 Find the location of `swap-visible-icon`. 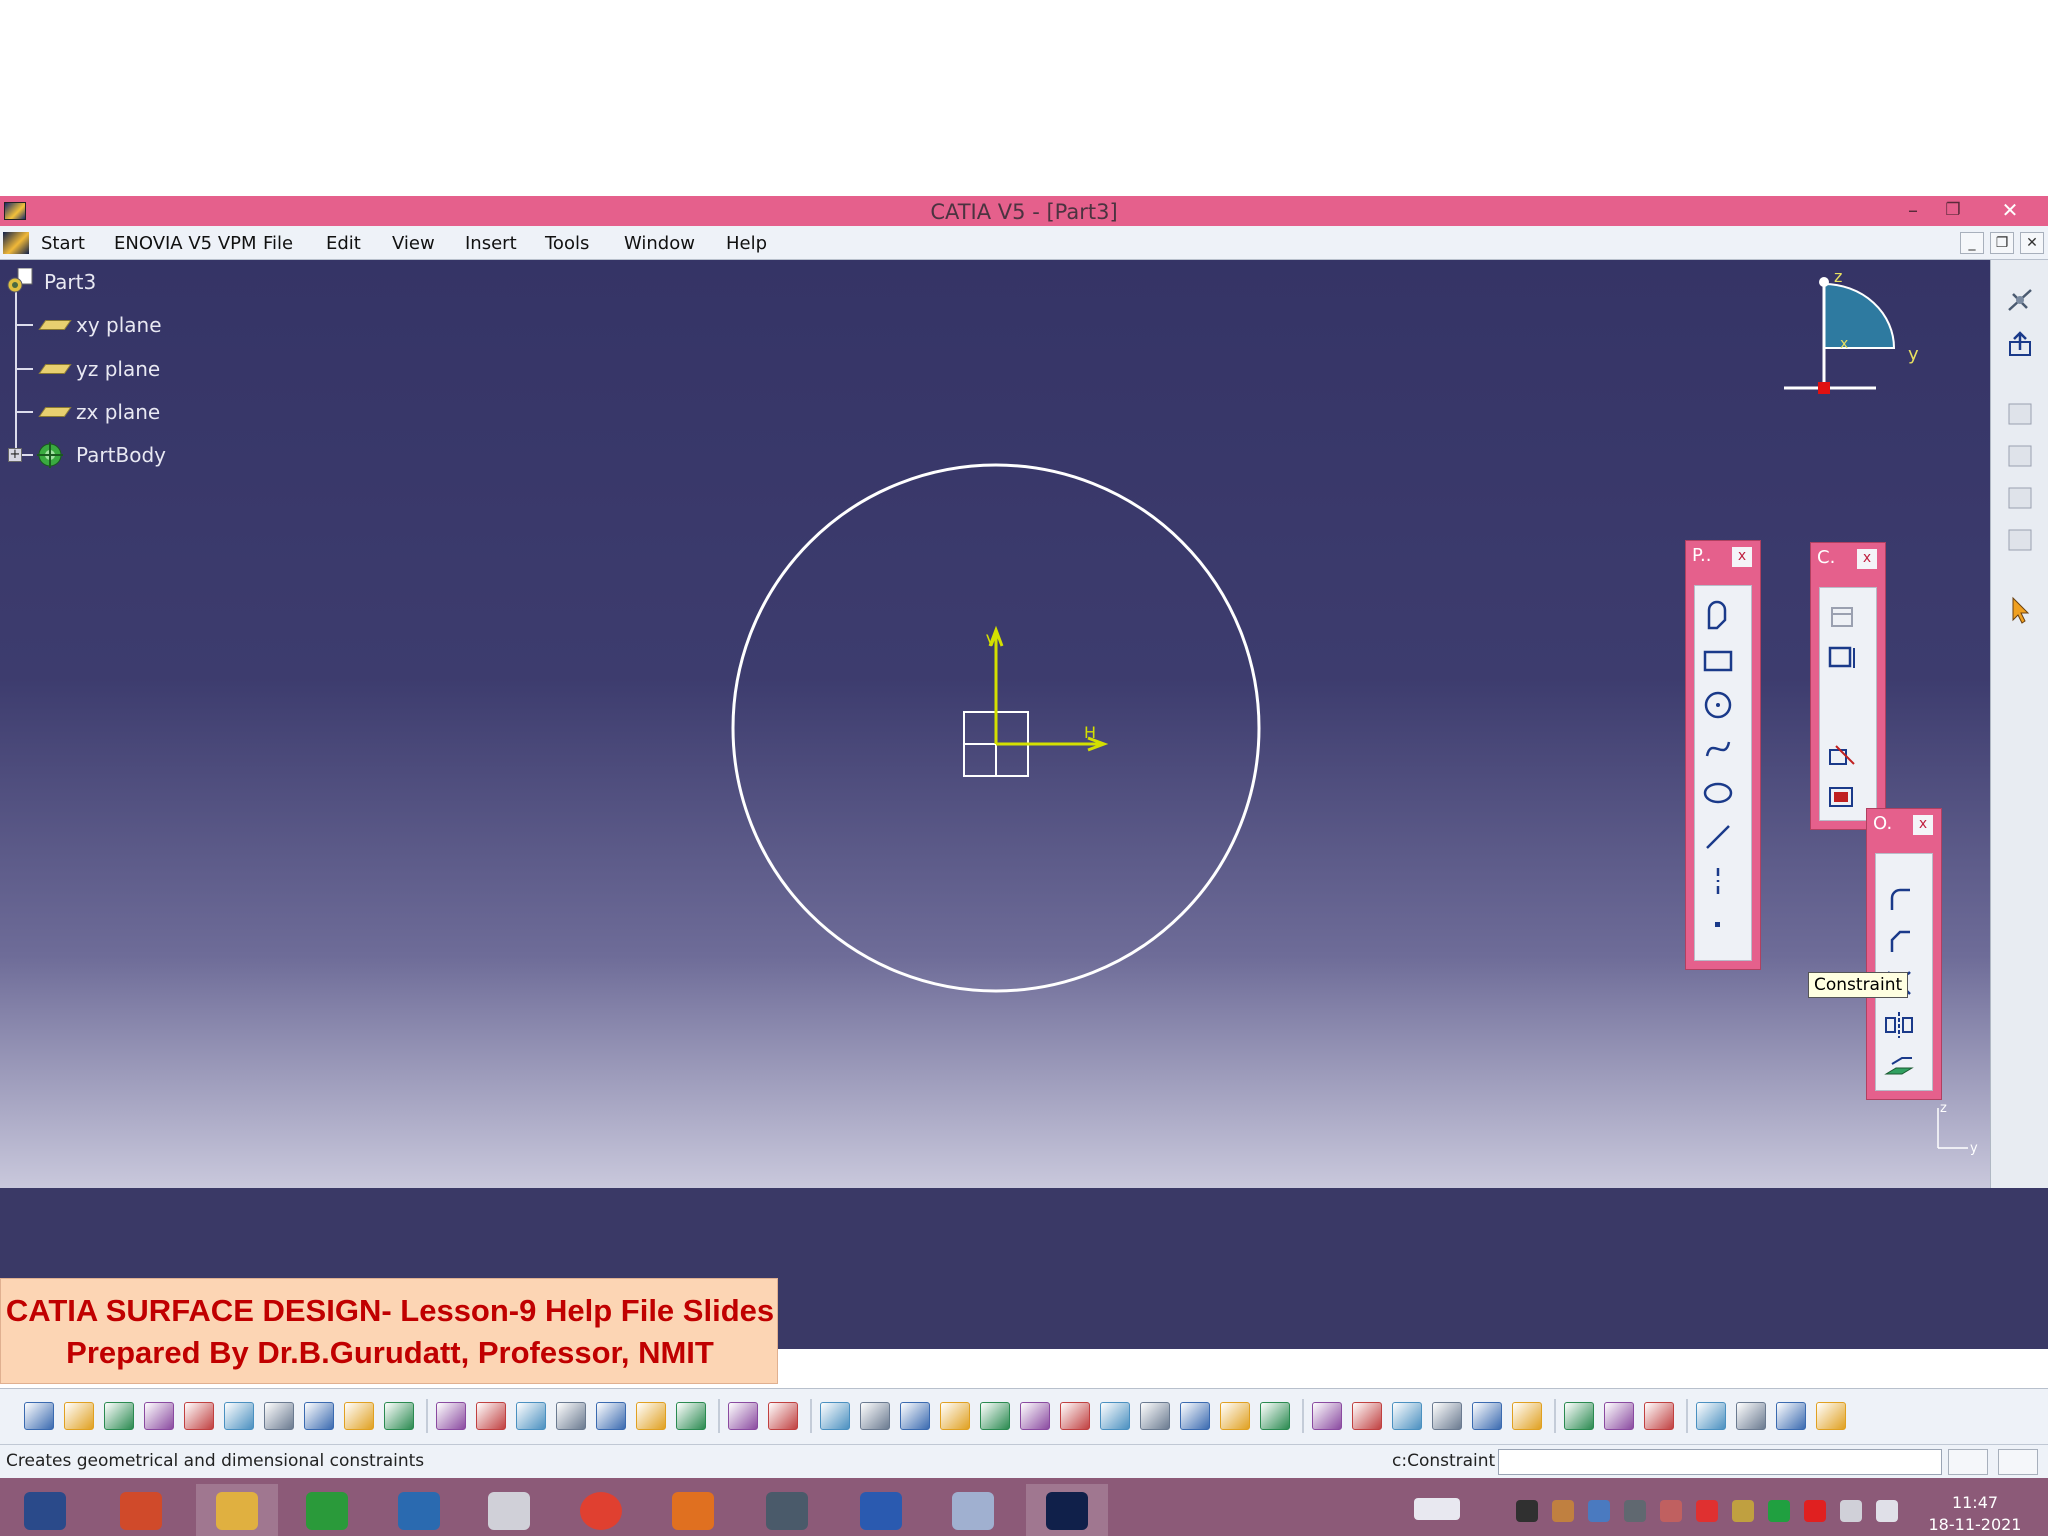

swap-visible-icon is located at coordinates (1275, 1416).